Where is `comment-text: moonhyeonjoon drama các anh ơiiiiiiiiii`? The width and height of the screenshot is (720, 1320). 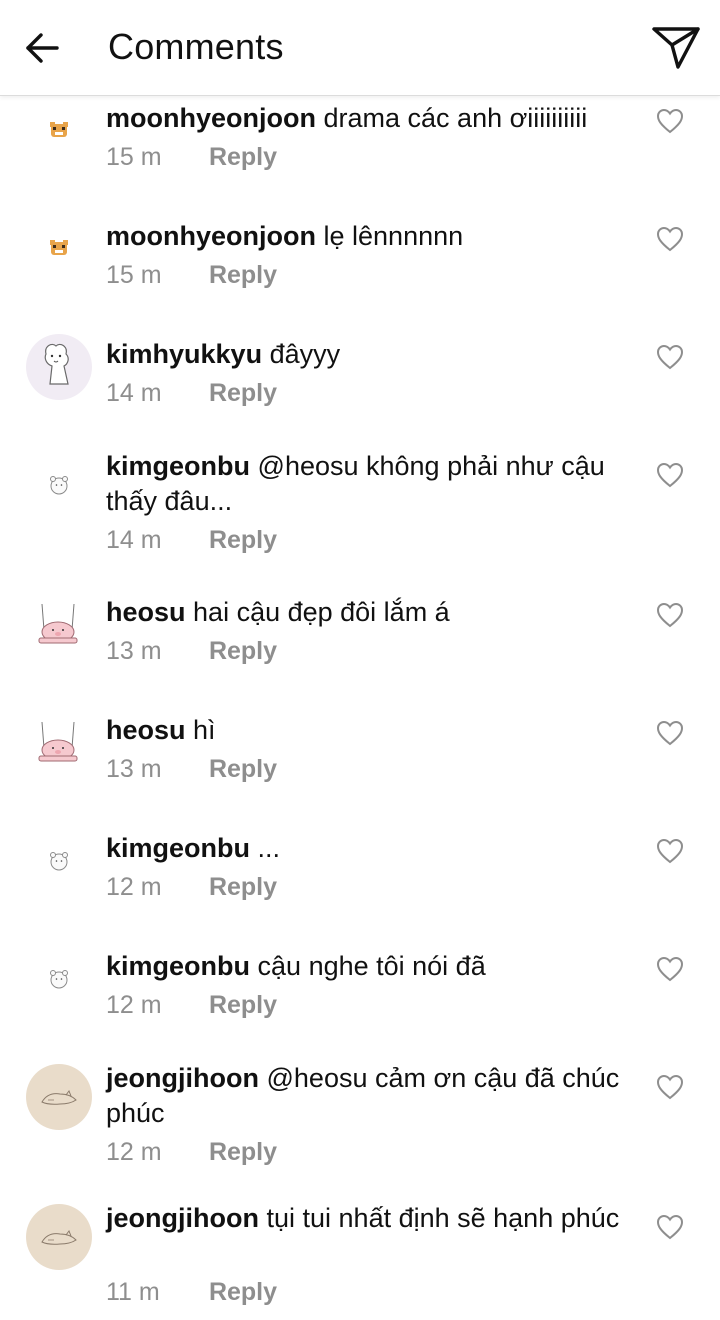 comment-text: moonhyeonjoon drama các anh ơiiiiiiiiii is located at coordinates (366, 118).